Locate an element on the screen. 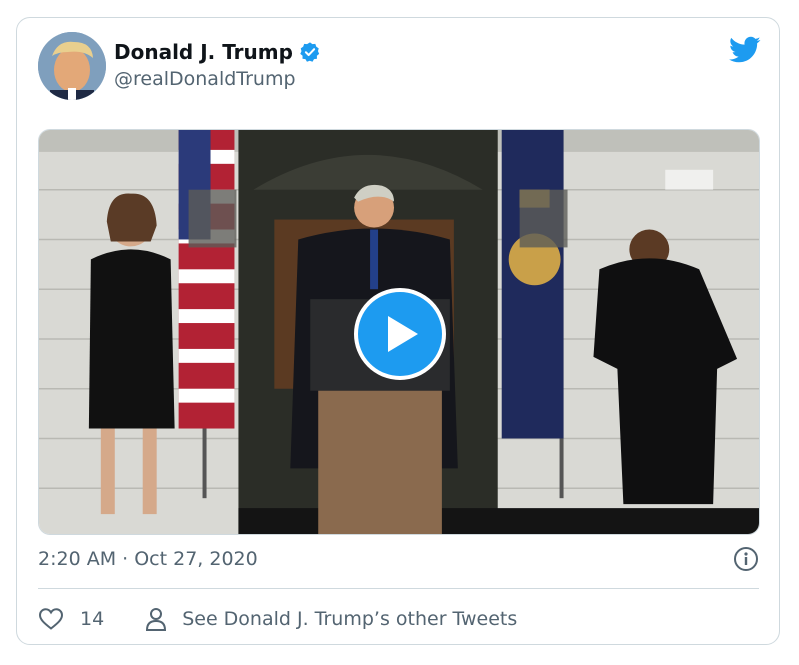 This screenshot has width=799, height=665. divider is located at coordinates (398, 588).